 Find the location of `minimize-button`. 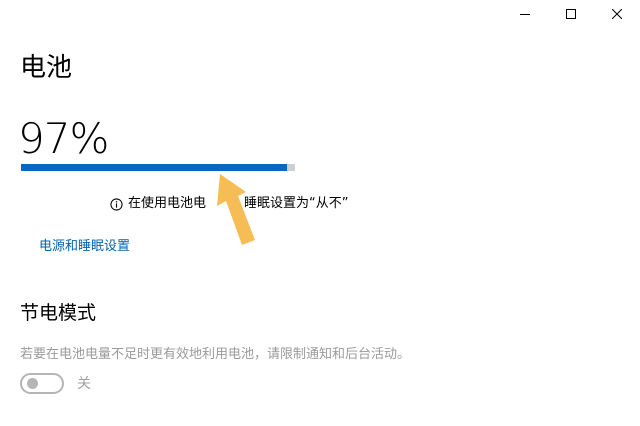

minimize-button is located at coordinates (525, 14).